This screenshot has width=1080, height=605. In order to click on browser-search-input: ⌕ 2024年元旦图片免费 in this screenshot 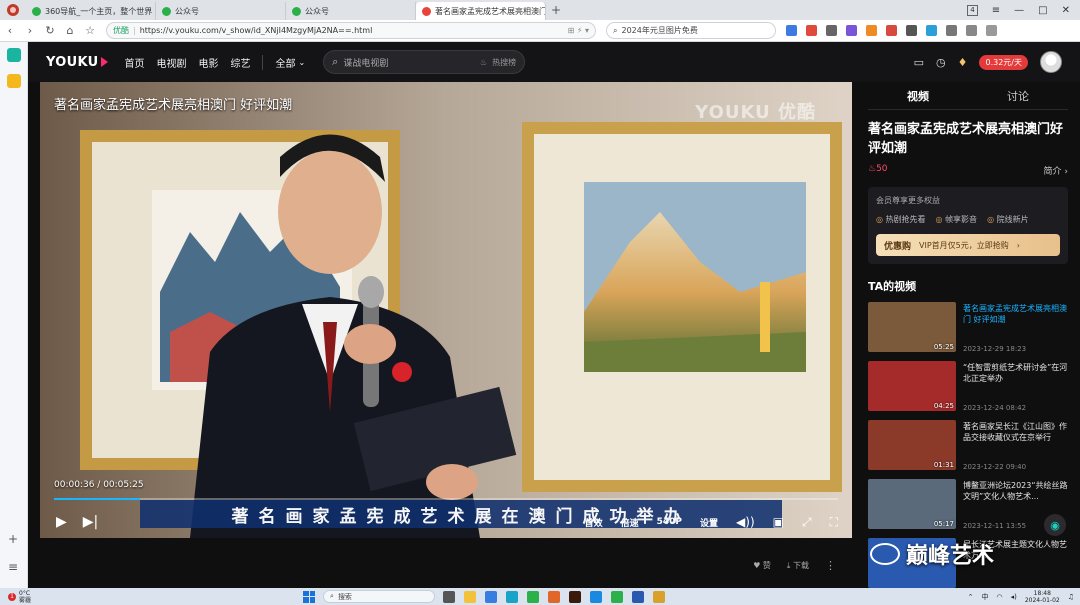, I will do `click(691, 30)`.